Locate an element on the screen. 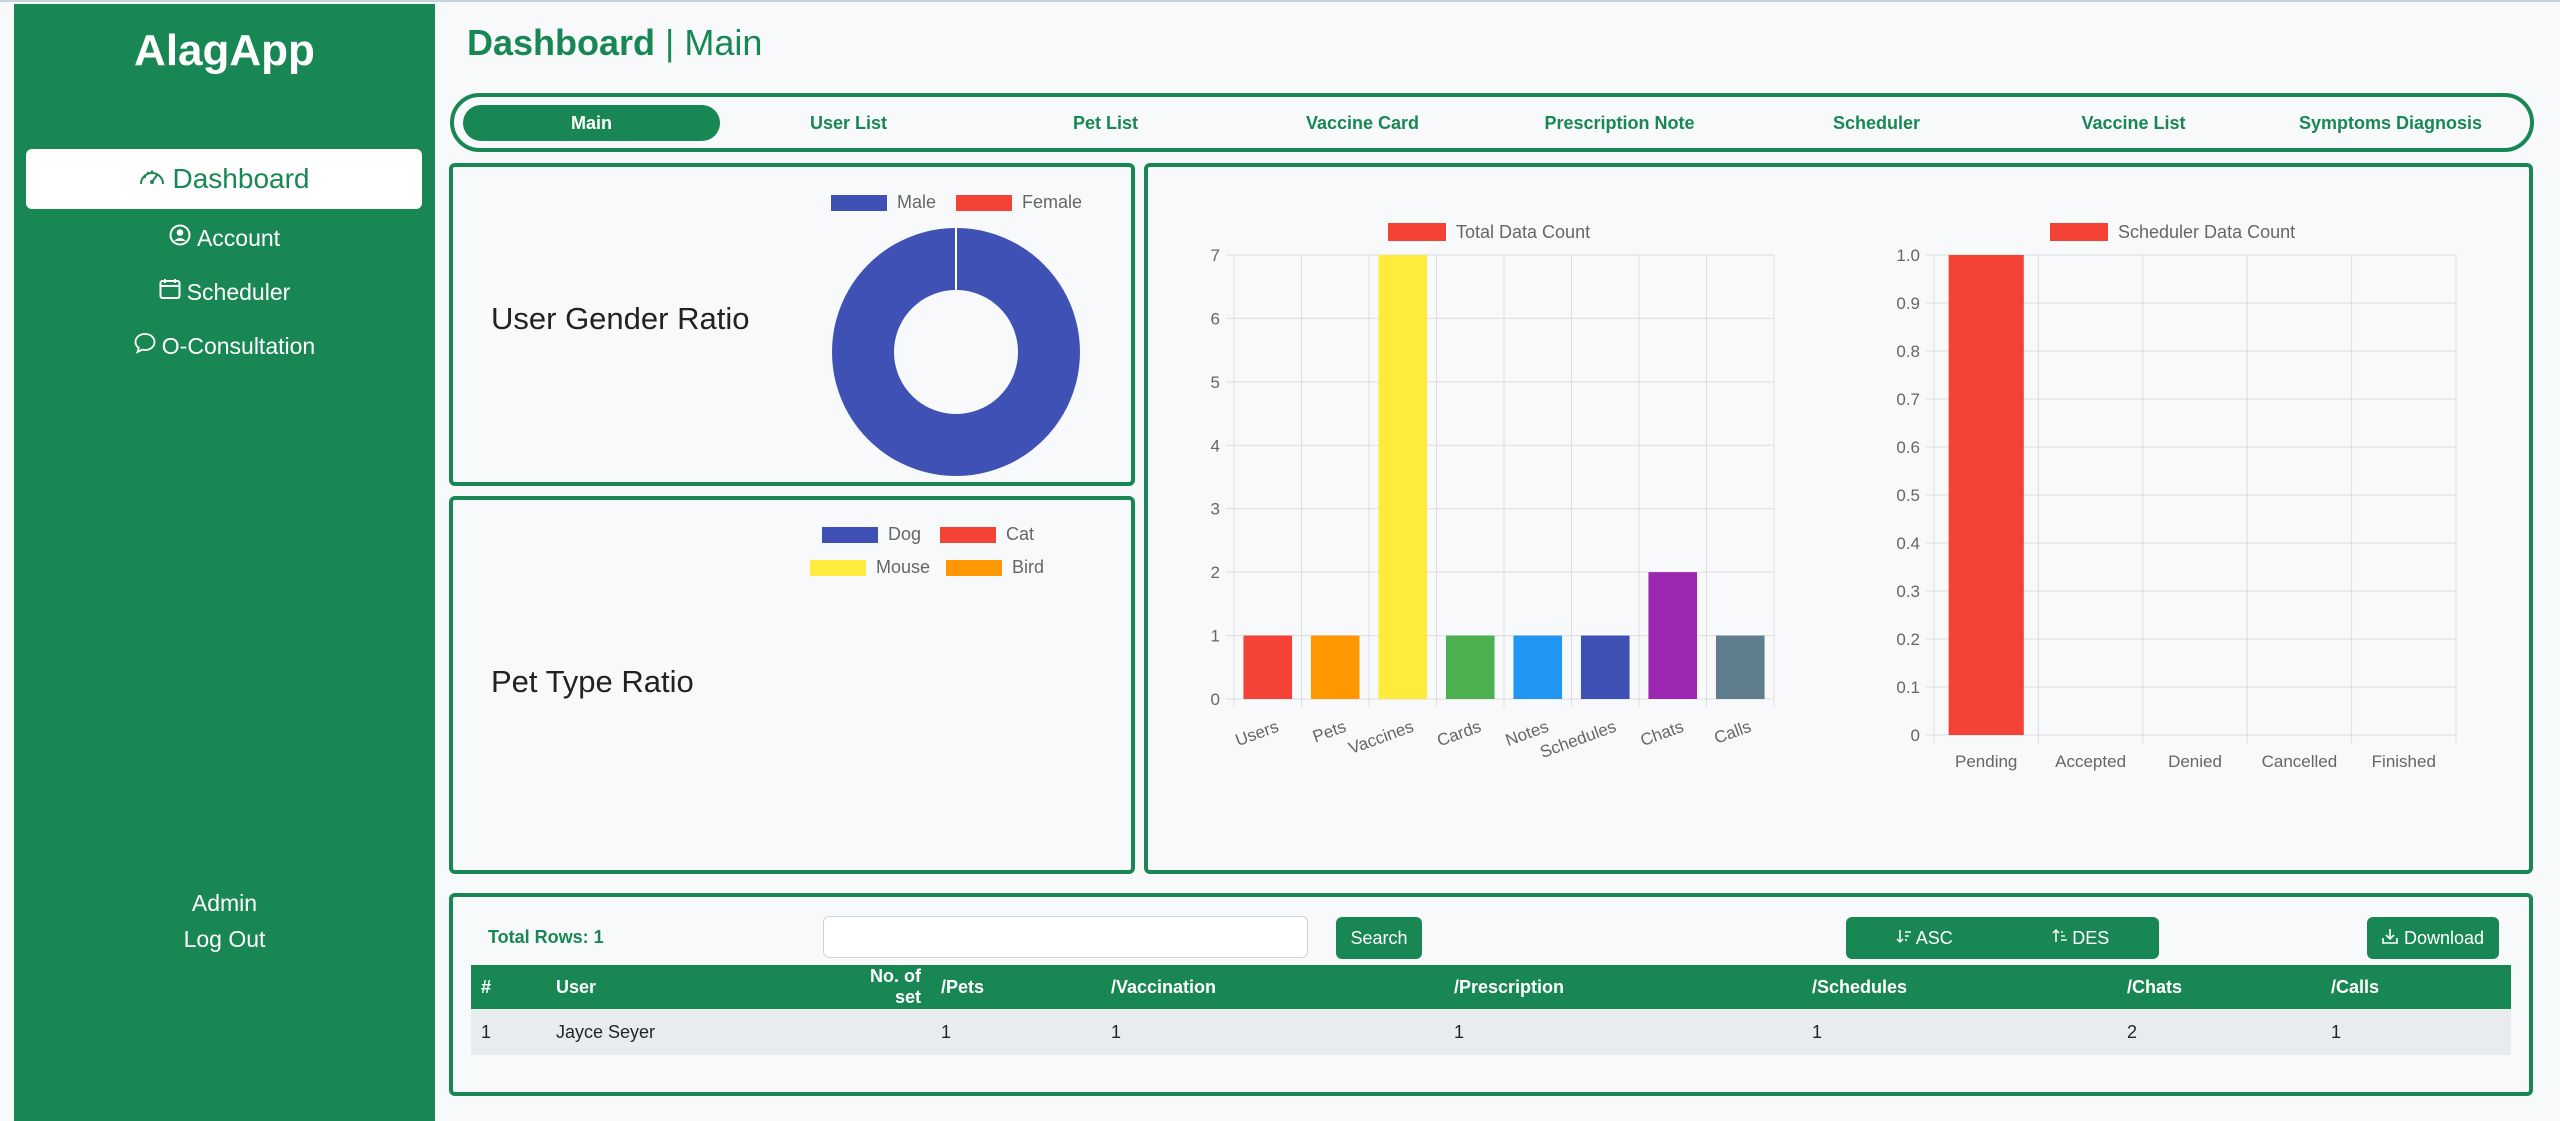  brand-logo: AlagApp is located at coordinates (224, 50).